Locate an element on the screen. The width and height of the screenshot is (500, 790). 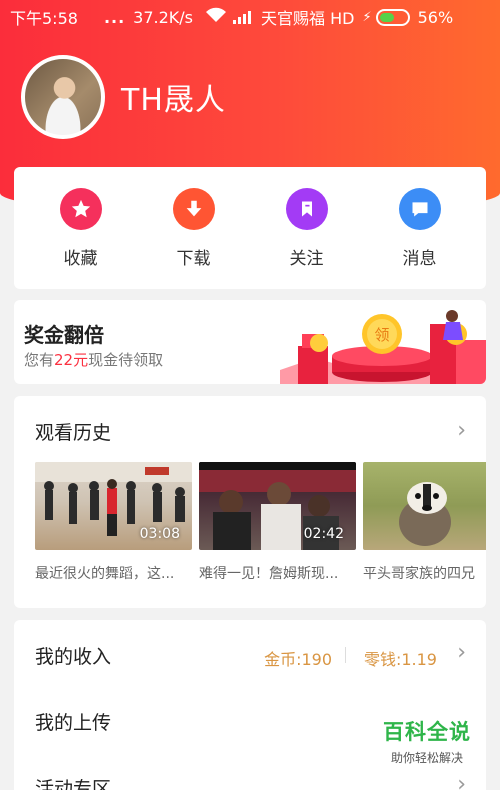
watermark-logo: 百科全说 助你轻松解决 is located at coordinates (427, 741).